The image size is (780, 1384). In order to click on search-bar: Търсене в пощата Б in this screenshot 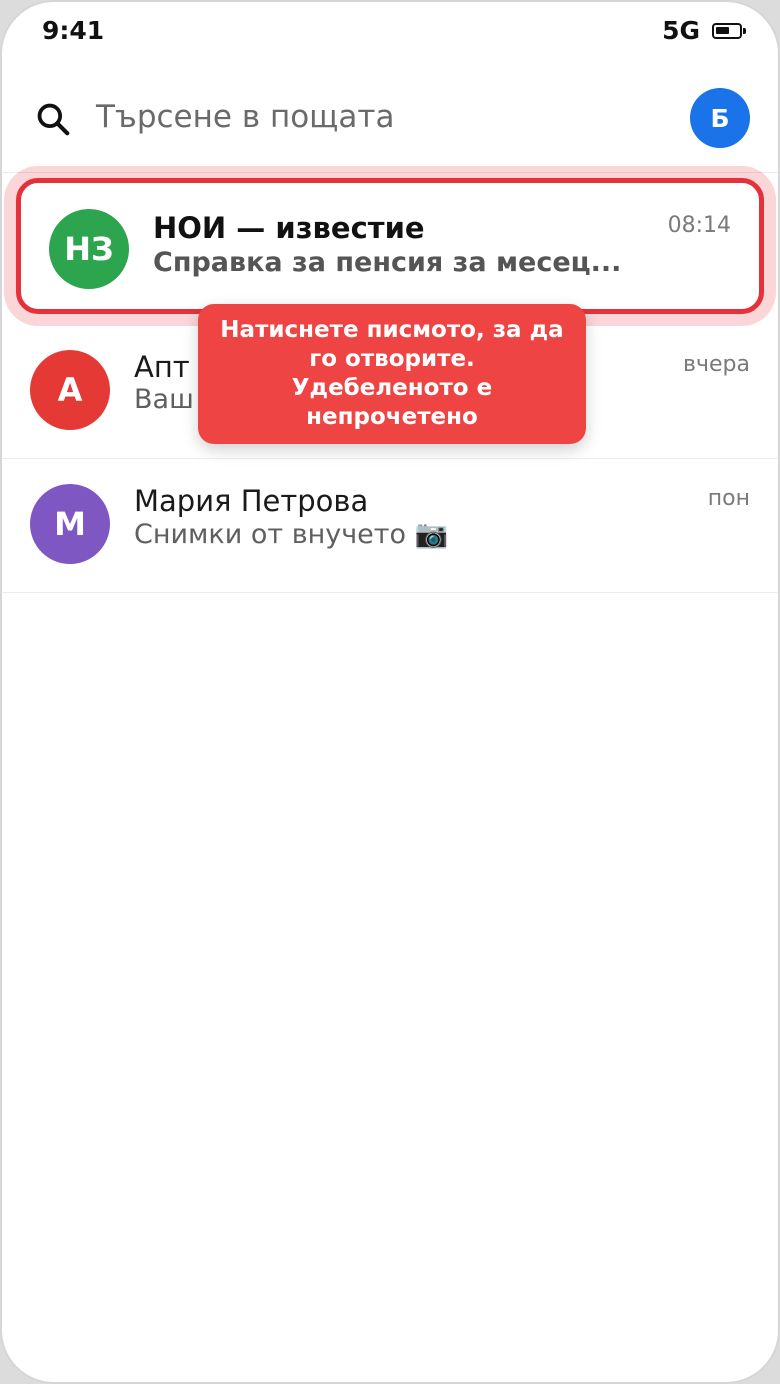, I will do `click(390, 120)`.